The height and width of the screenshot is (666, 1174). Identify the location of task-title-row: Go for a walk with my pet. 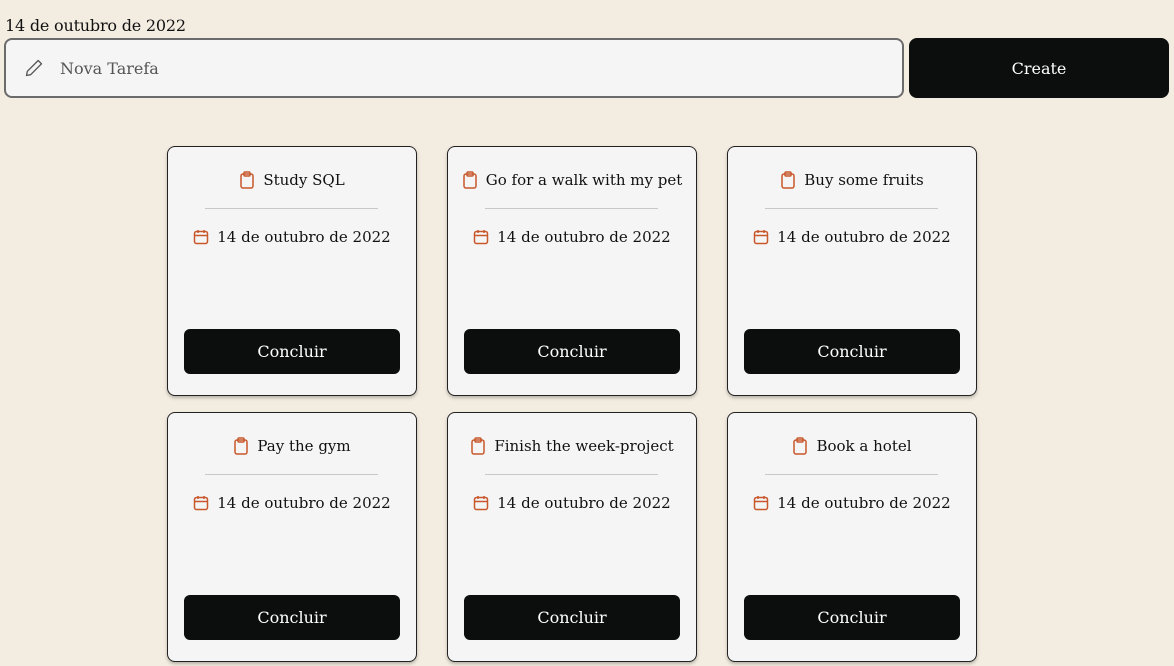
(572, 180).